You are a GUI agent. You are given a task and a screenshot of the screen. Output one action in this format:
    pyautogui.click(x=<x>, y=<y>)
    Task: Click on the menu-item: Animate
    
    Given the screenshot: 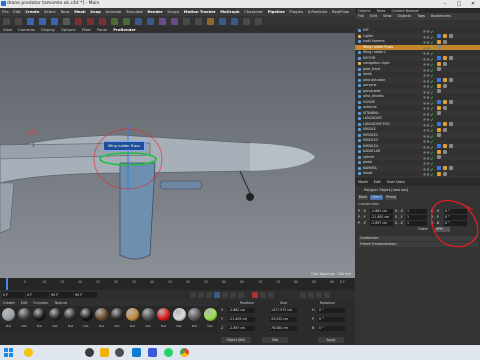 What is the action you would take?
    pyautogui.click(x=113, y=12)
    